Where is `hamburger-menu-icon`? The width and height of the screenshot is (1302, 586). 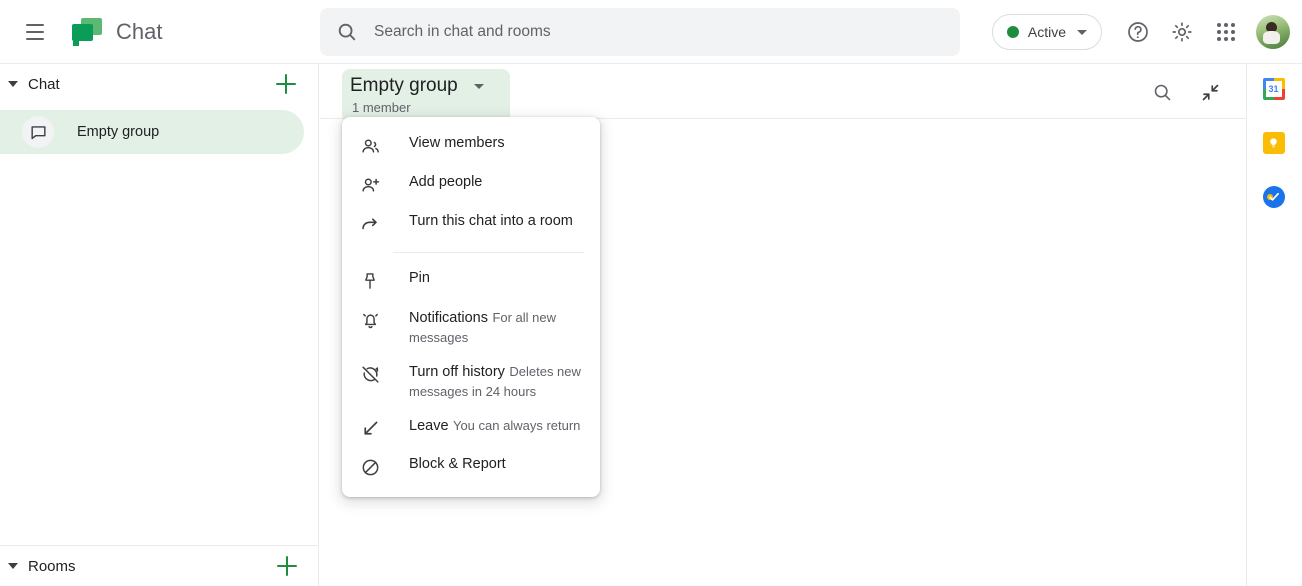 hamburger-menu-icon is located at coordinates (35, 32).